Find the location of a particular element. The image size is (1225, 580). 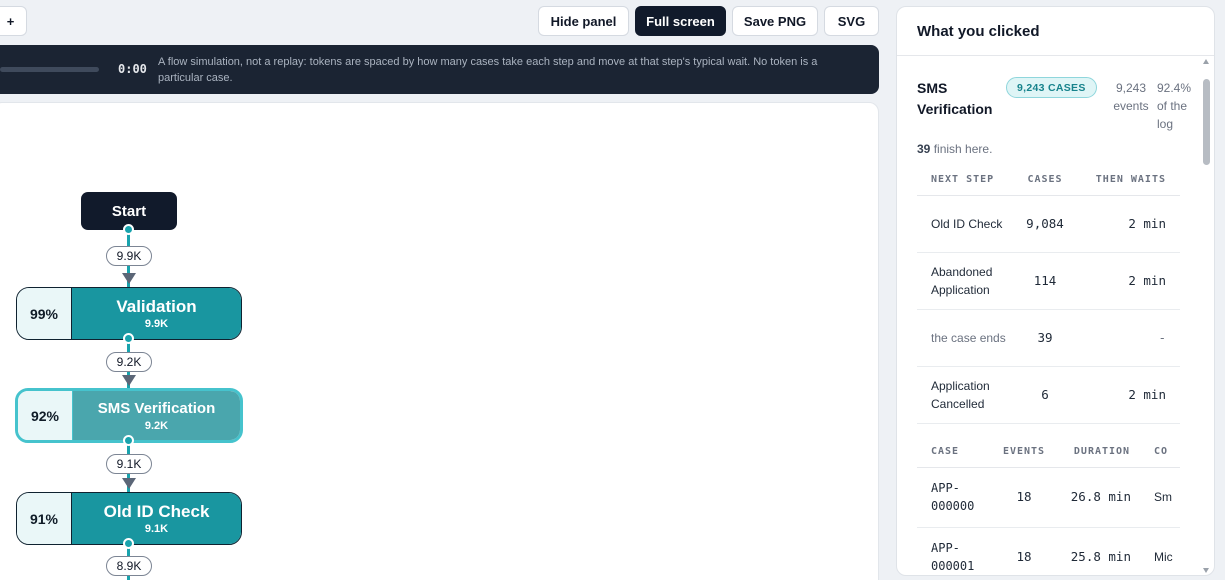

case-duration: 26.8 min is located at coordinates (1102, 497).